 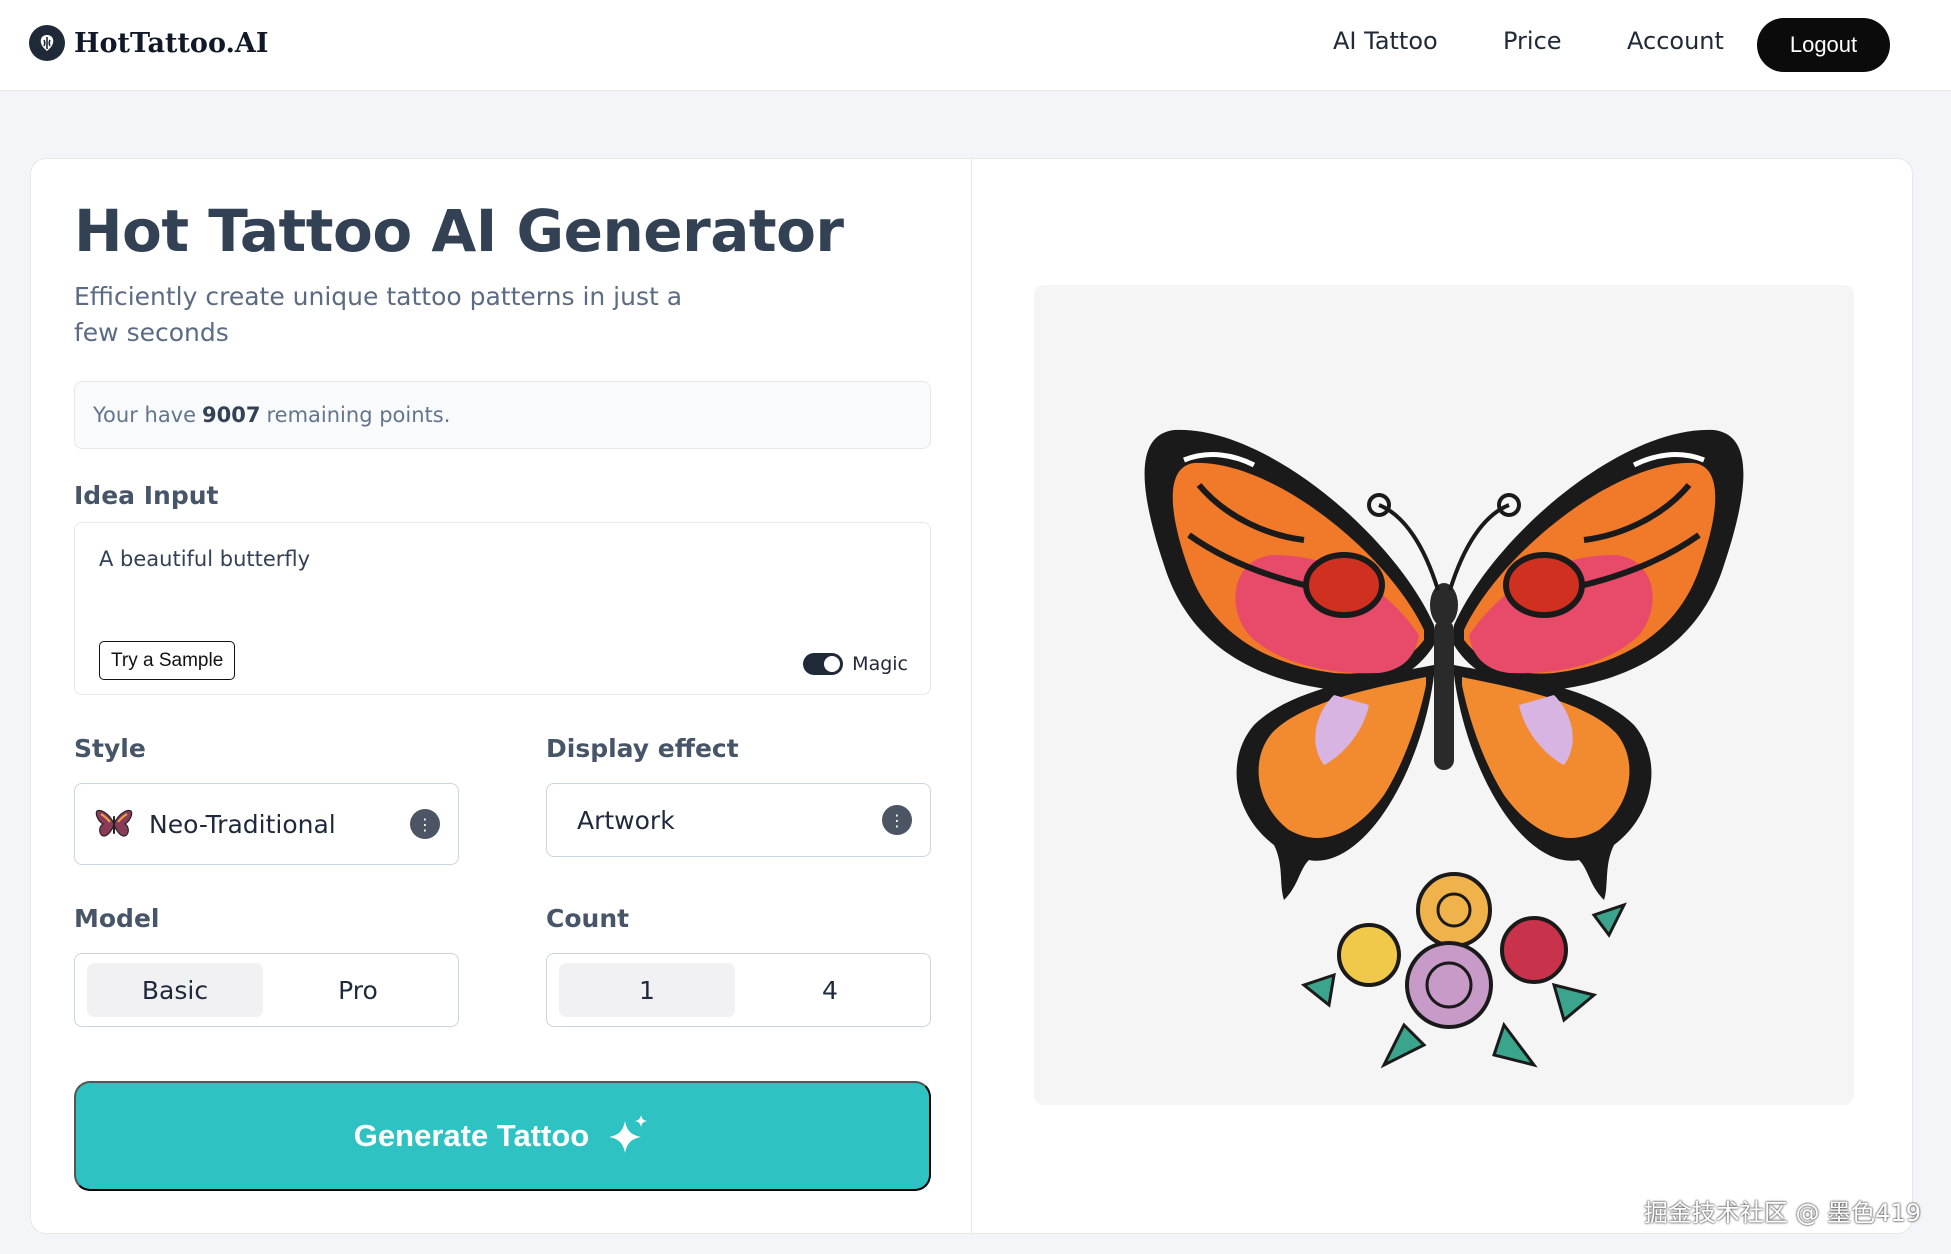 What do you see at coordinates (231, 415) in the screenshot?
I see `points-value: 9007` at bounding box center [231, 415].